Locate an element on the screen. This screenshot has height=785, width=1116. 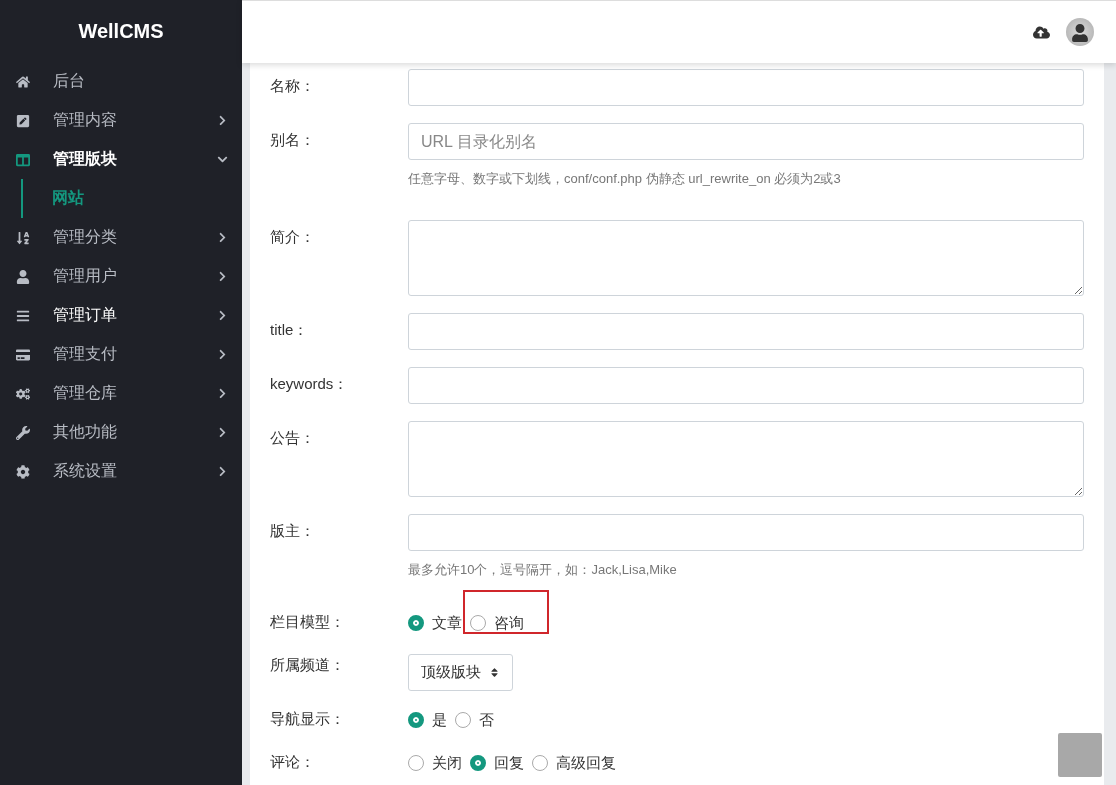
field-label: 公告： is located at coordinates (293, 438).